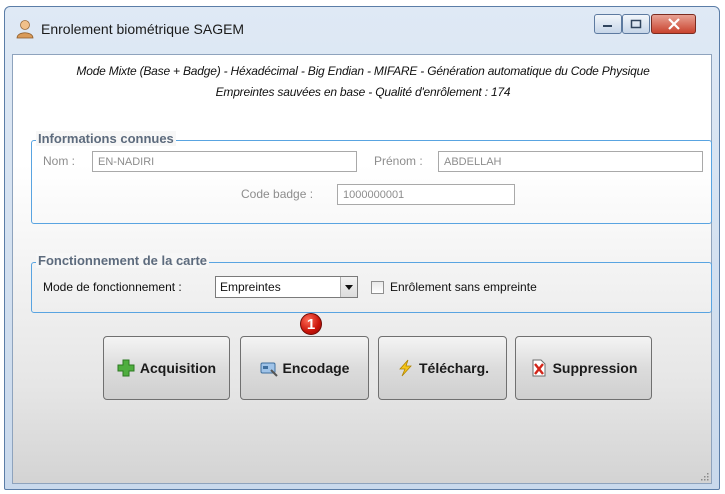  What do you see at coordinates (595, 368) in the screenshot?
I see `suppression-label: Suppression` at bounding box center [595, 368].